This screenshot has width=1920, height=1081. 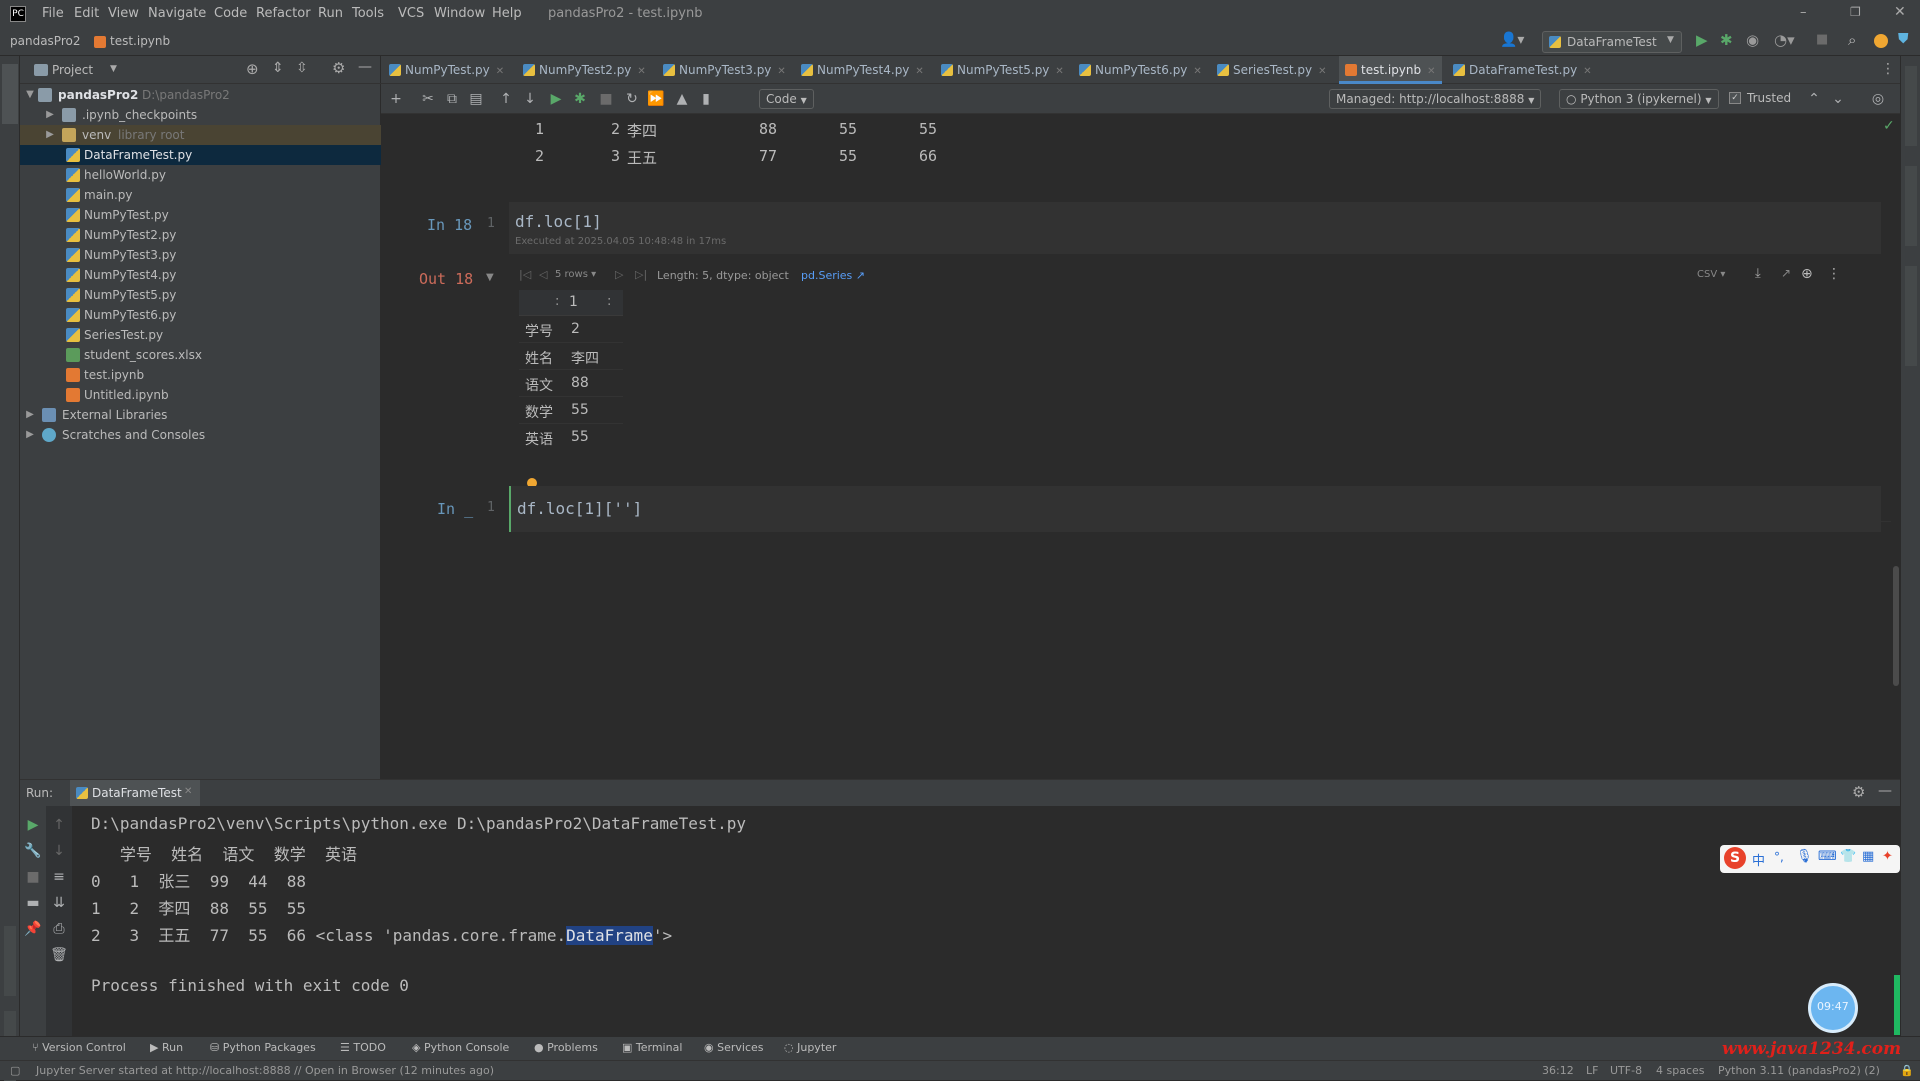 I want to click on debug-cell-icon: ✱, so click(x=580, y=99).